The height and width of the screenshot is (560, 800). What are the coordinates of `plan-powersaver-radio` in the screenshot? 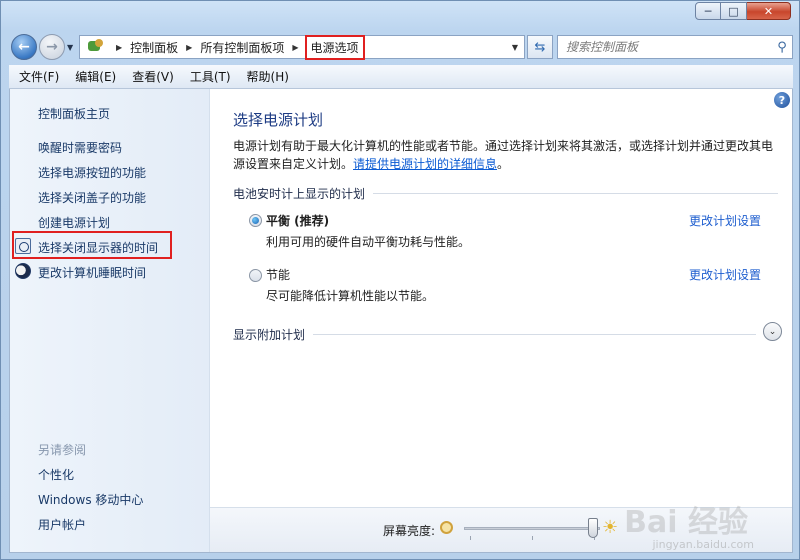 It's located at (255, 275).